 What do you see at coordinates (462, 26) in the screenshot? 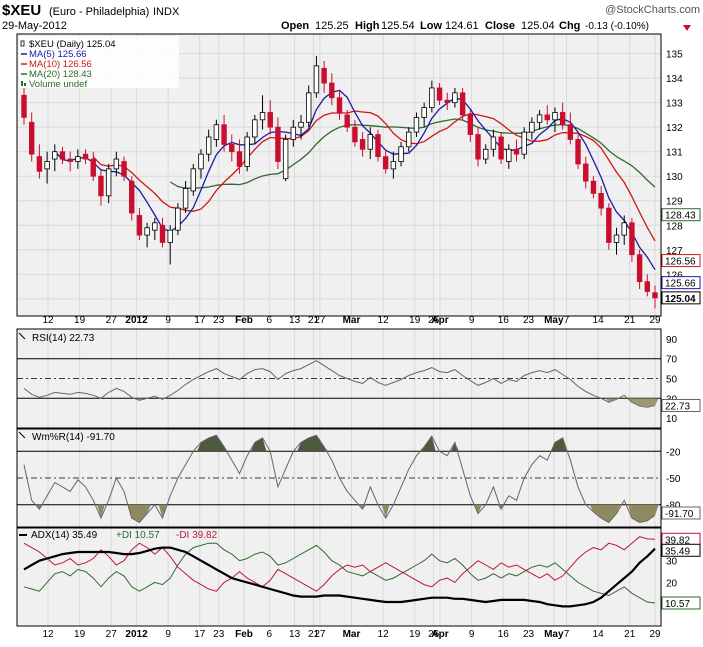
I see `low-value: 124.61` at bounding box center [462, 26].